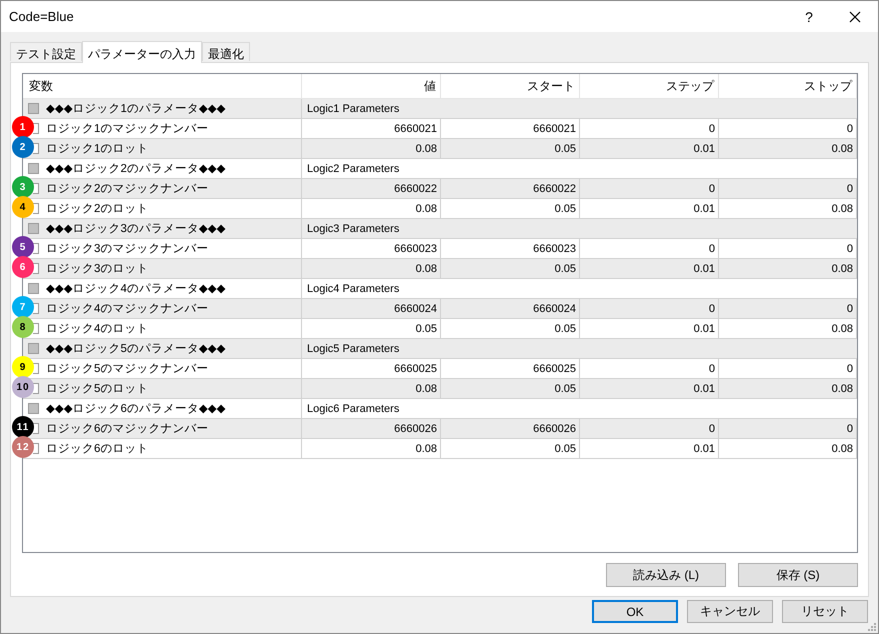  What do you see at coordinates (23, 127) in the screenshot?
I see `number-badge: 1` at bounding box center [23, 127].